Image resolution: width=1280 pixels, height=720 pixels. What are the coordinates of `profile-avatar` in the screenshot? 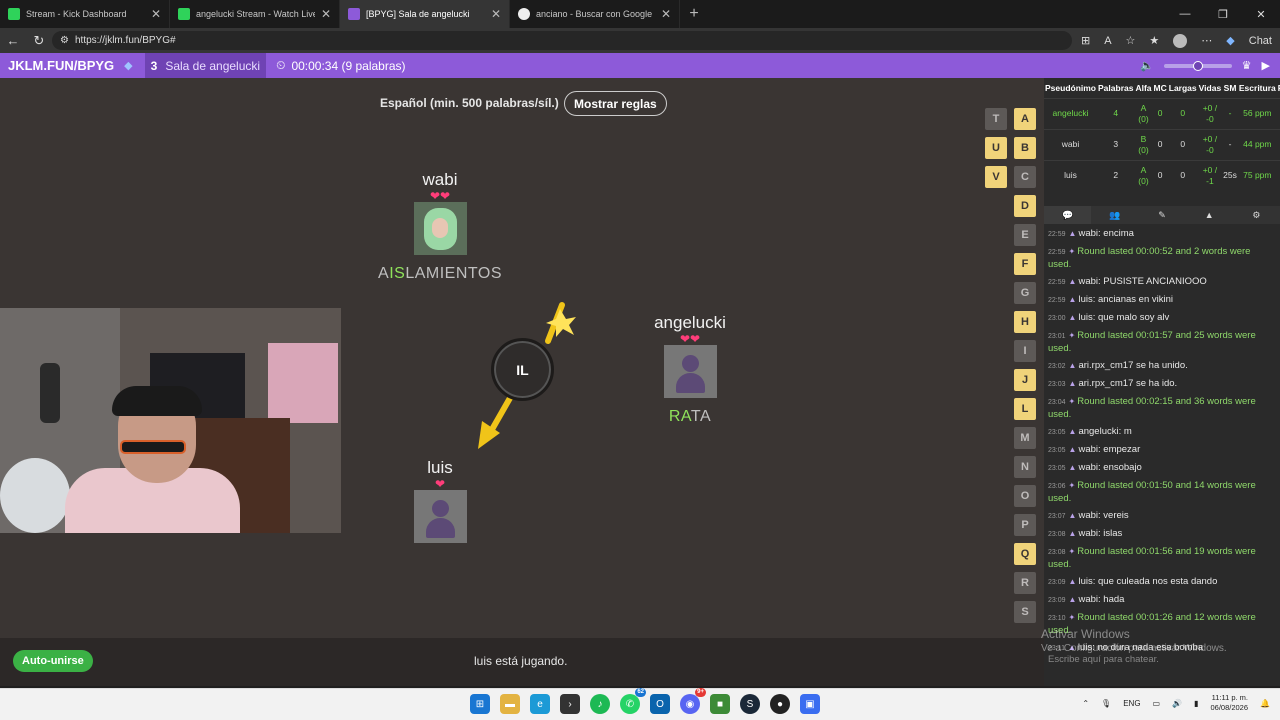 It's located at (1180, 40).